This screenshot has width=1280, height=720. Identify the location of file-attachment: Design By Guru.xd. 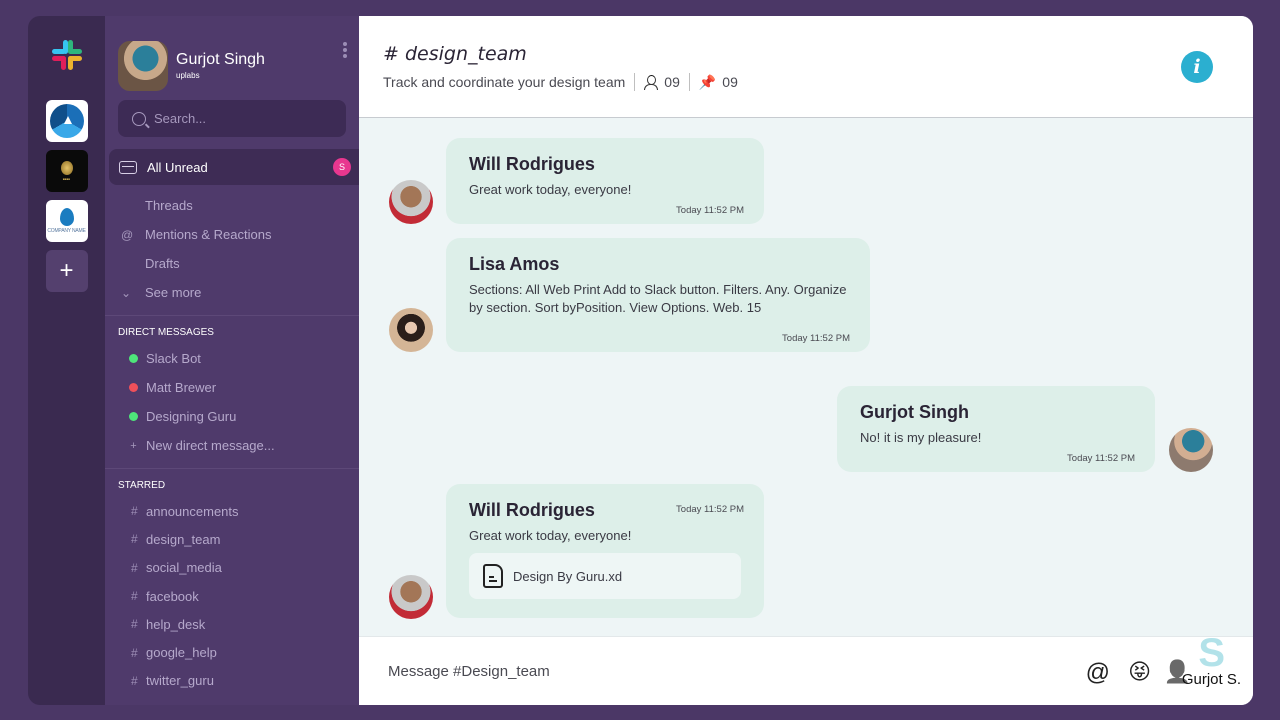
(605, 576).